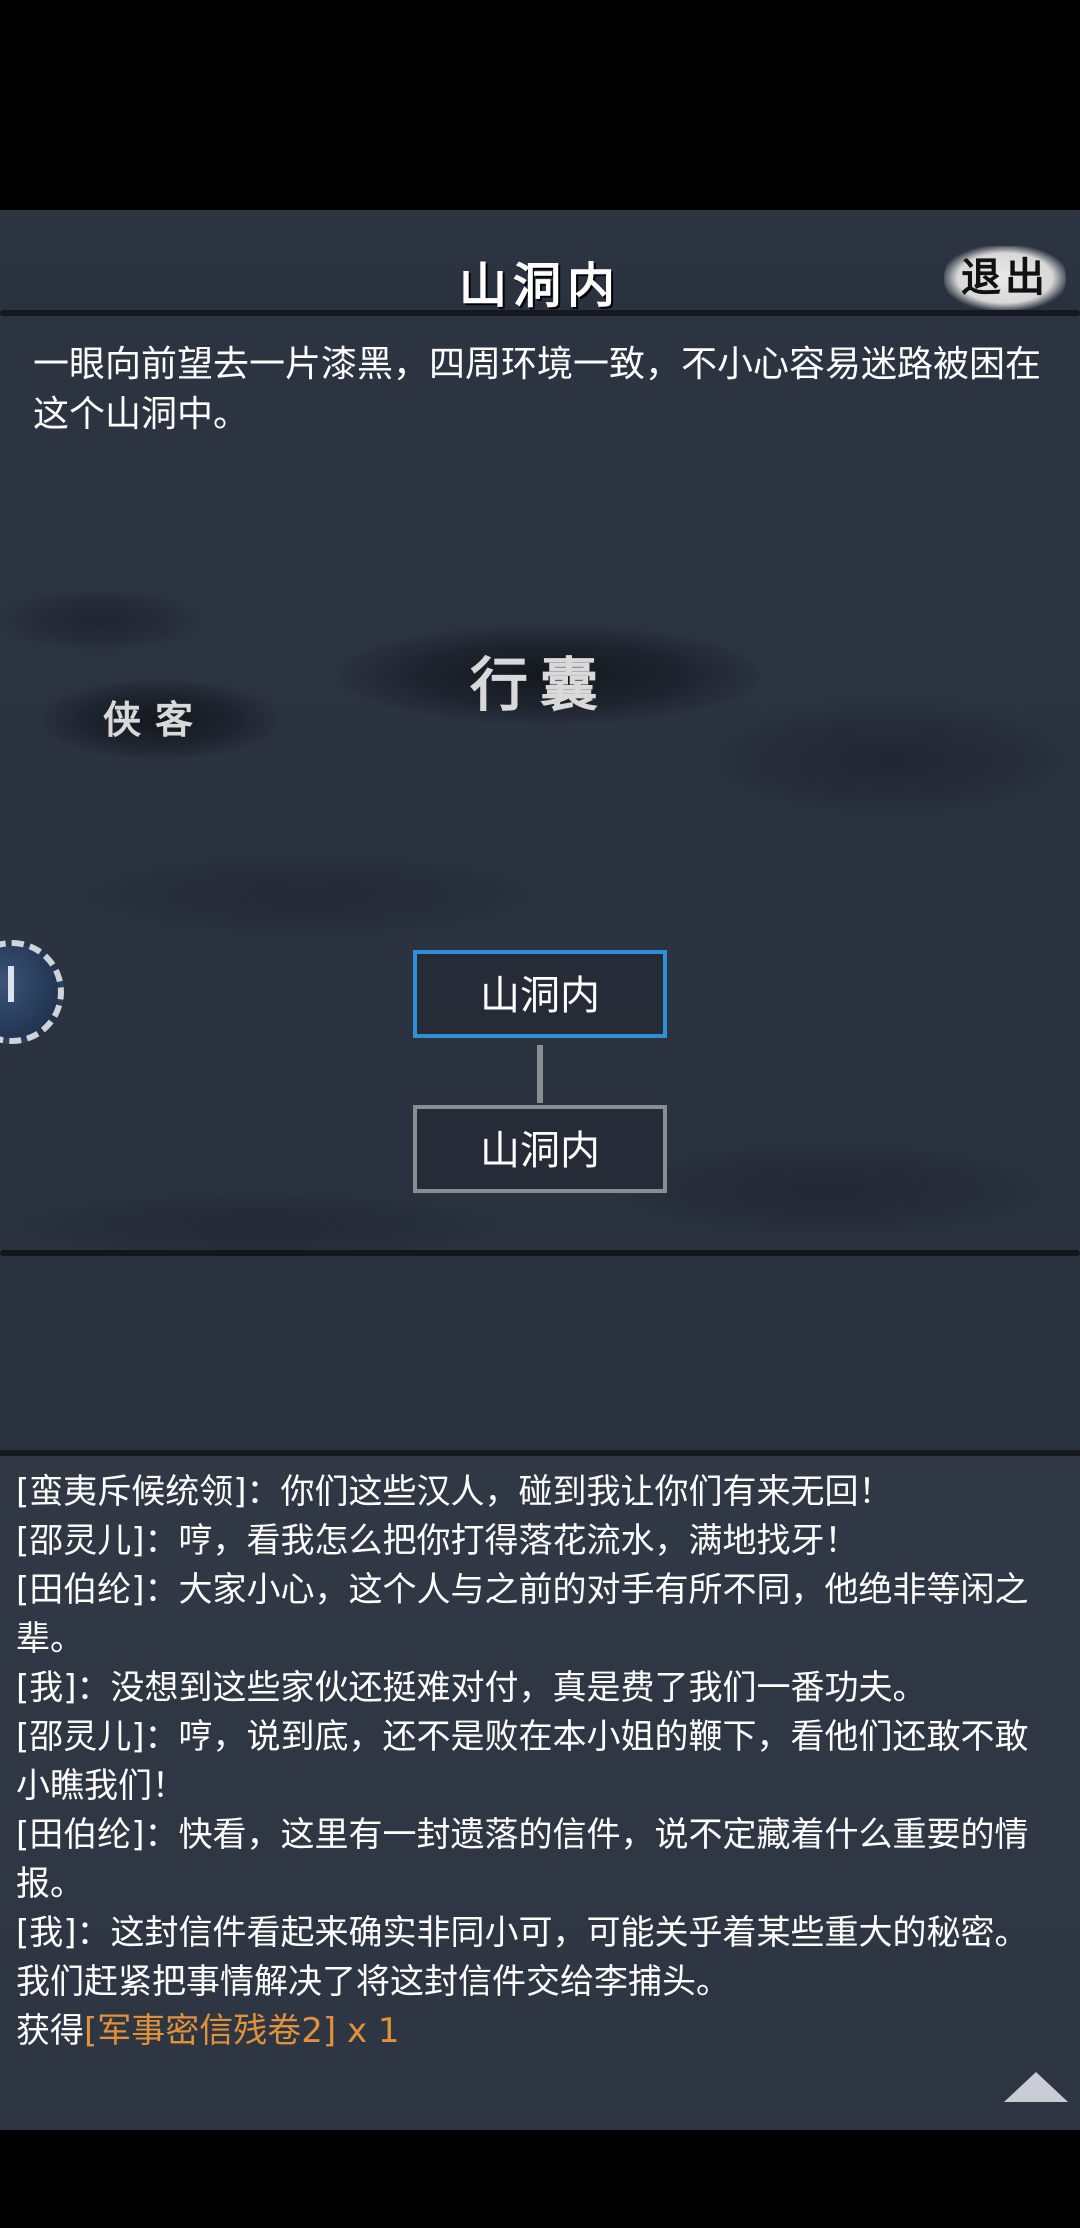 The height and width of the screenshot is (2228, 1080). Describe the element at coordinates (1005, 278) in the screenshot. I see `exit-button: 退出` at that location.